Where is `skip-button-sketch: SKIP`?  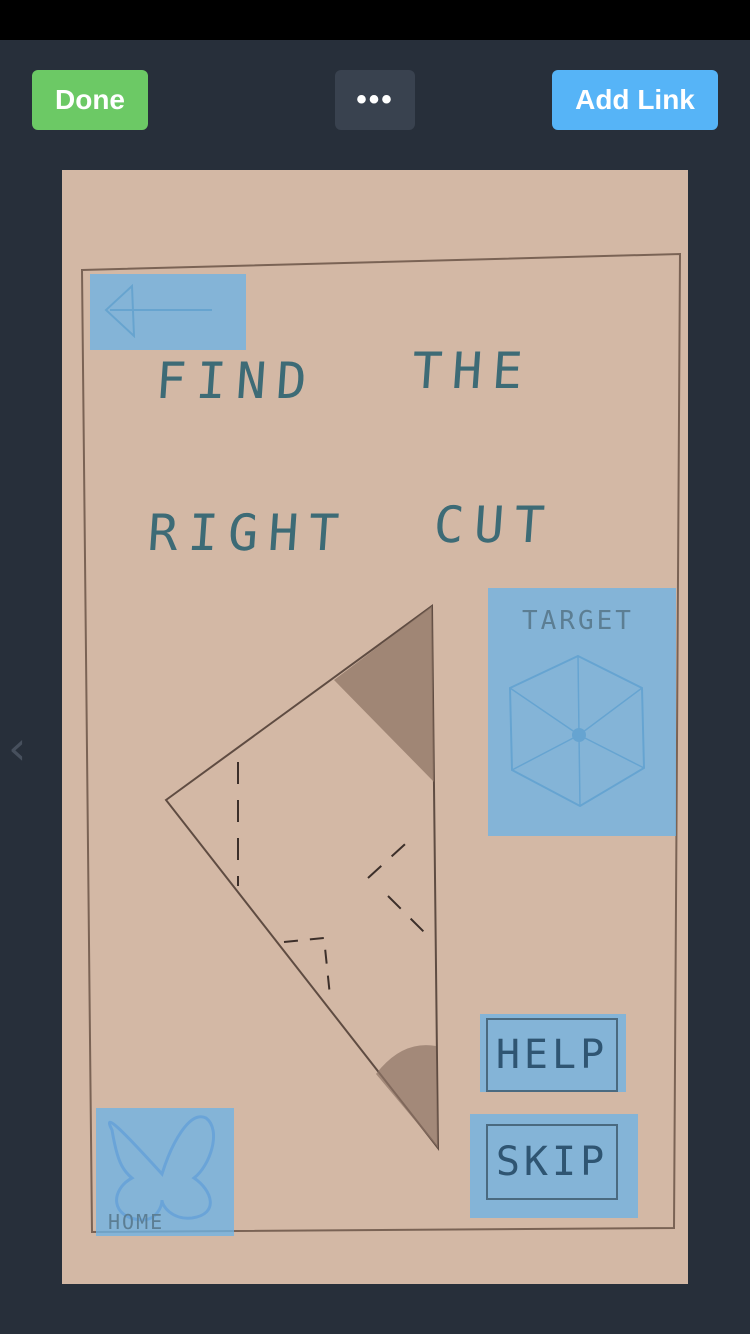 skip-button-sketch: SKIP is located at coordinates (552, 1162).